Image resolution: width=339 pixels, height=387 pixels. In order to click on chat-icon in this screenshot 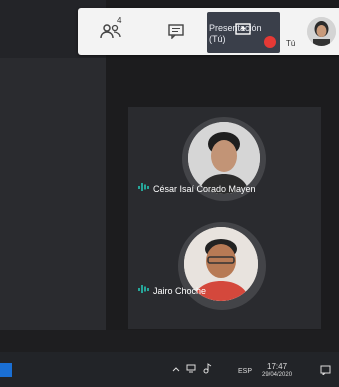, I will do `click(176, 31)`.